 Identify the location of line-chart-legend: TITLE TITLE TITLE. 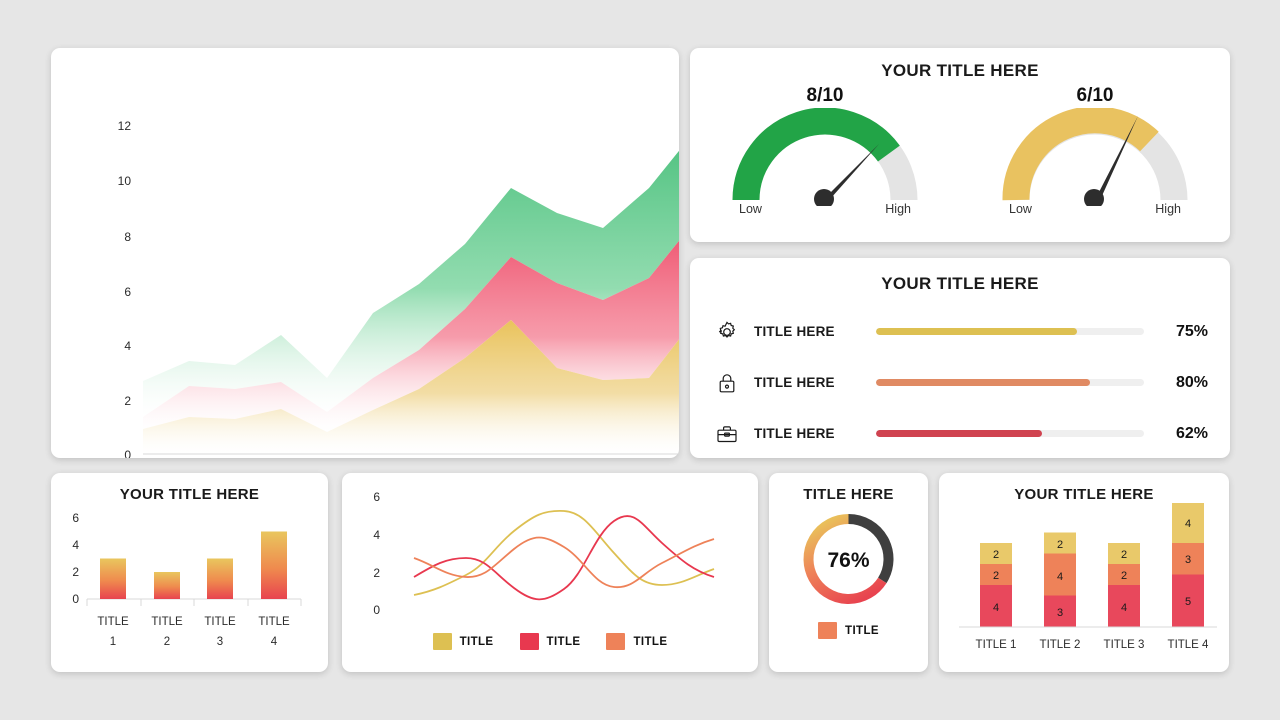
(550, 641).